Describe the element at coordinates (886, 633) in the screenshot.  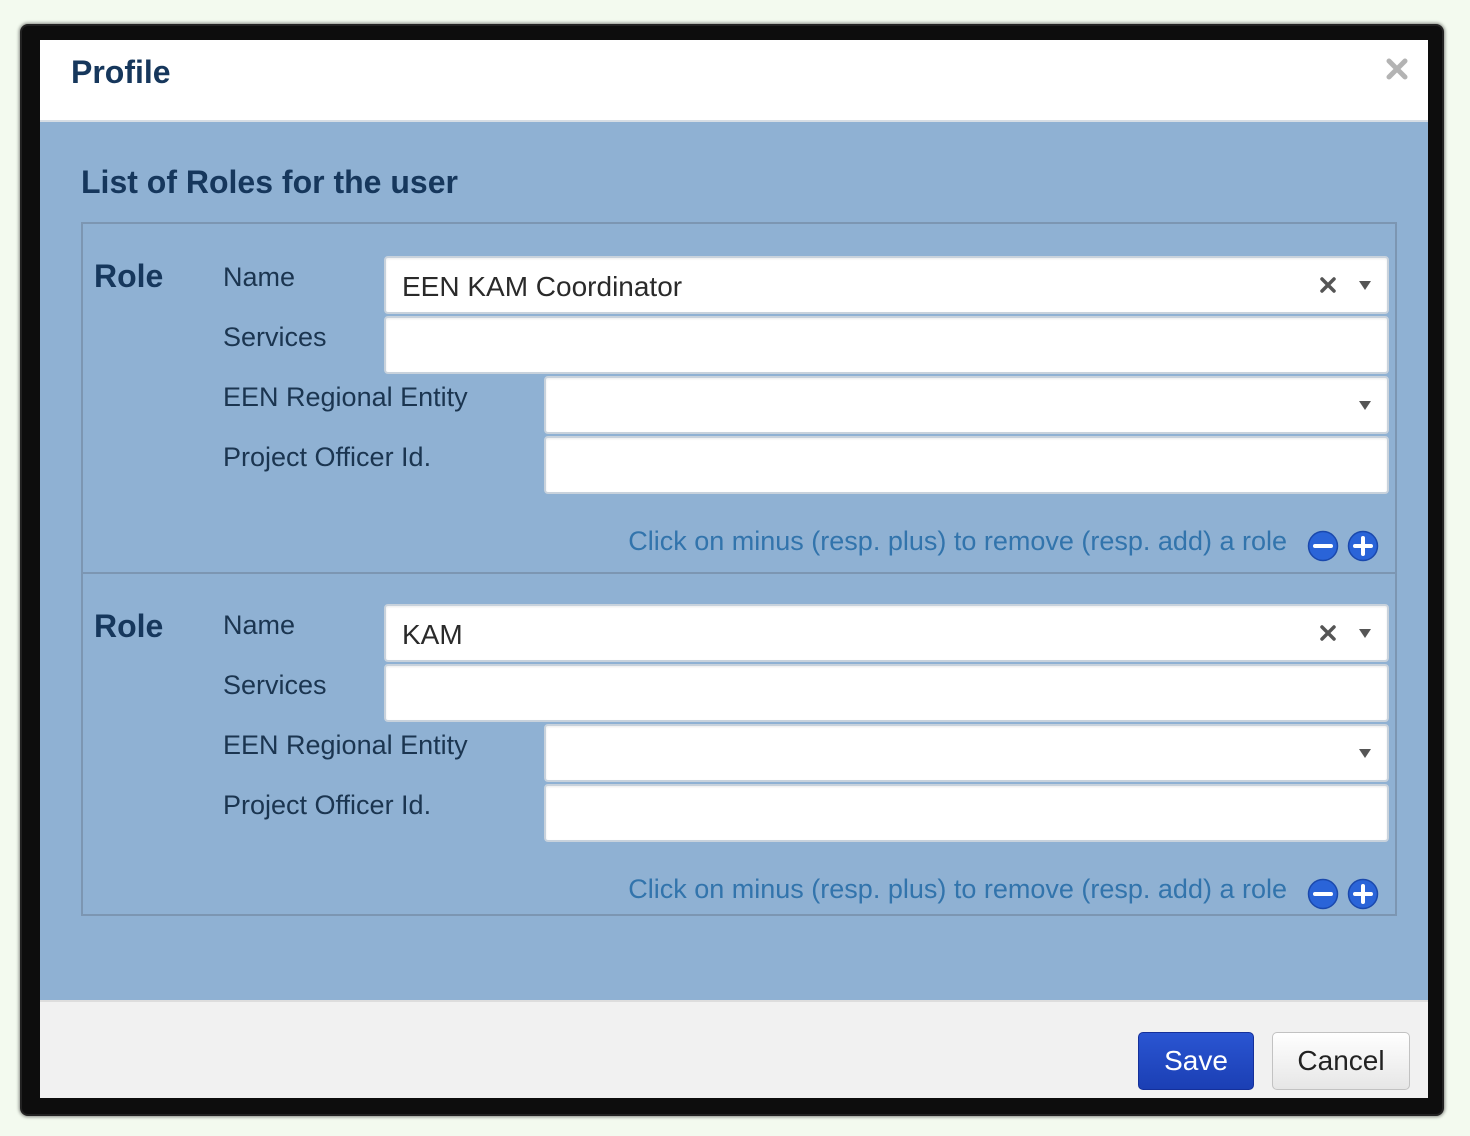
I see `role-name-select: KAM` at that location.